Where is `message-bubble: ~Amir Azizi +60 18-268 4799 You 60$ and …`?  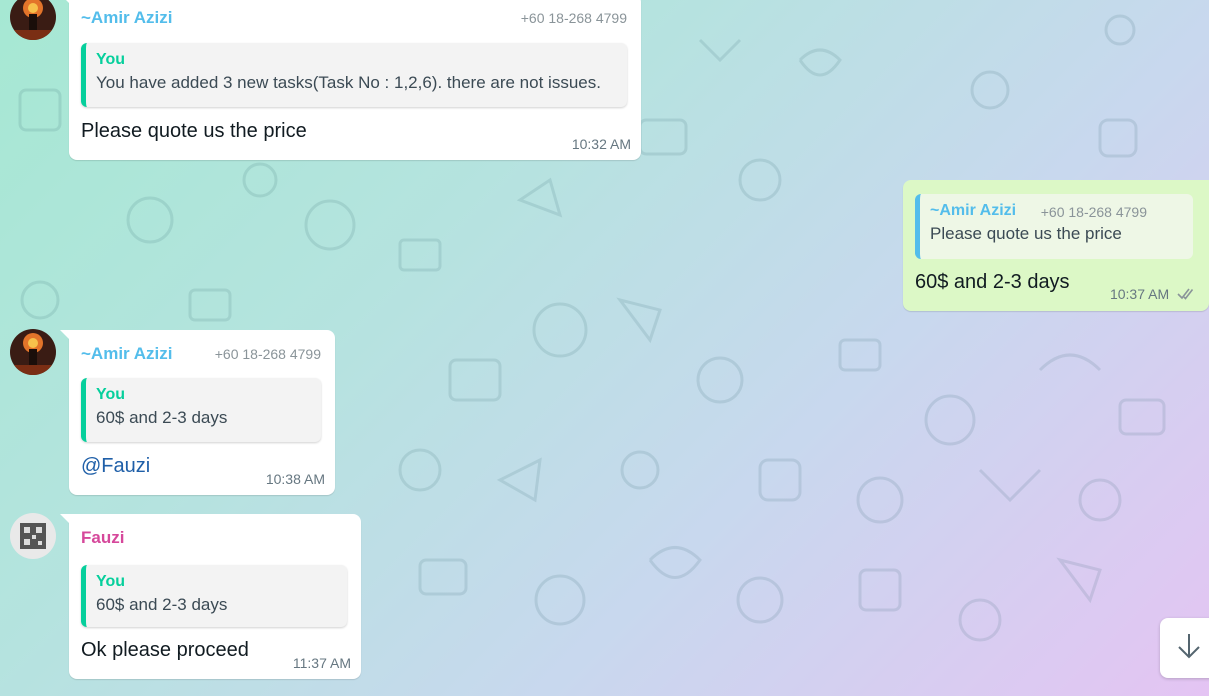
message-bubble: ~Amir Azizi +60 18-268 4799 You 60$ and … is located at coordinates (197, 412).